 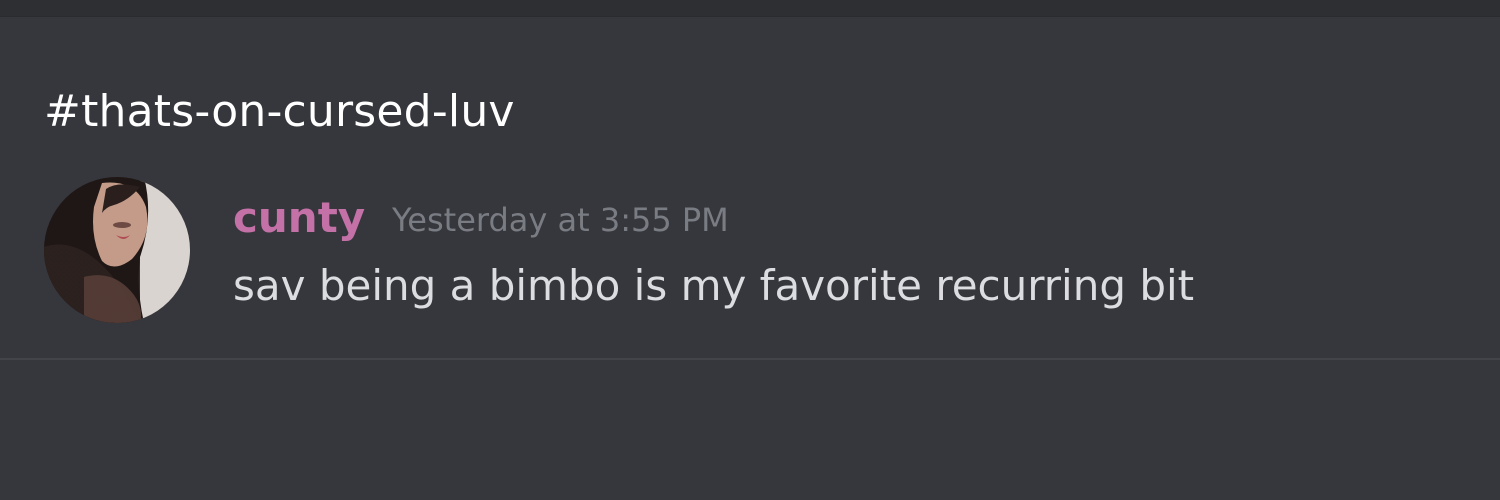 What do you see at coordinates (750, 359) in the screenshot?
I see `divider` at bounding box center [750, 359].